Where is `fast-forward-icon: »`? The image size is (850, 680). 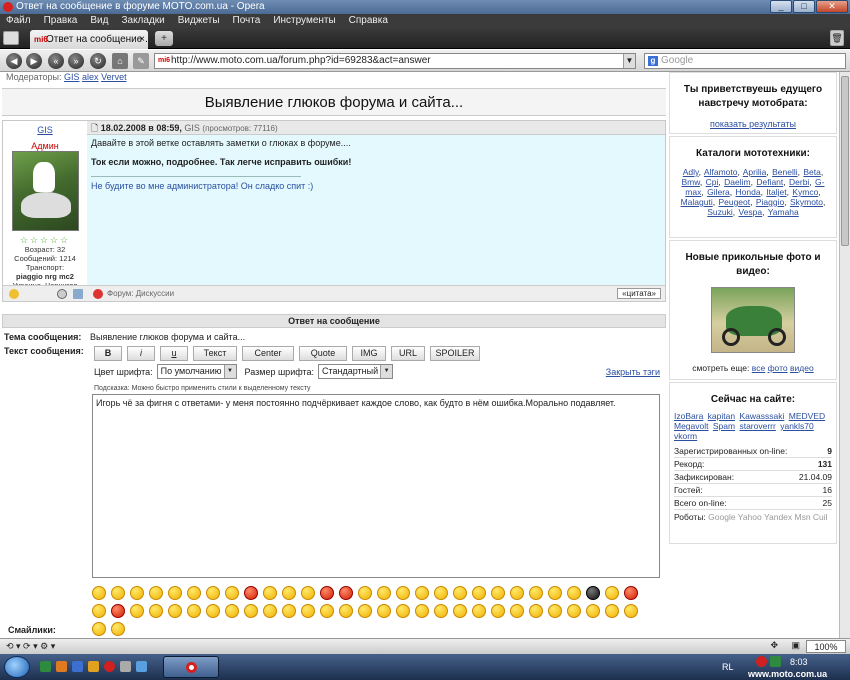 fast-forward-icon: » is located at coordinates (76, 61).